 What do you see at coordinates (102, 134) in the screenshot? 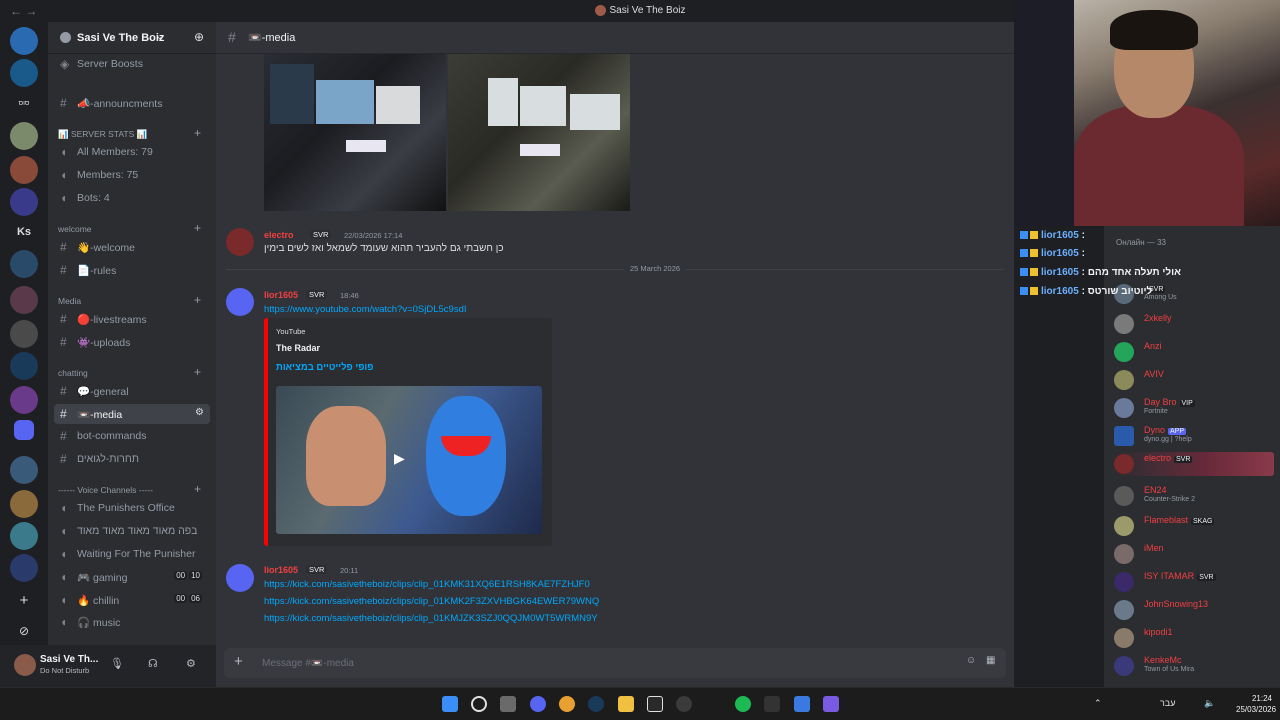
I see `category-server-stats: 📊 SERVER STATS 📊` at bounding box center [102, 134].